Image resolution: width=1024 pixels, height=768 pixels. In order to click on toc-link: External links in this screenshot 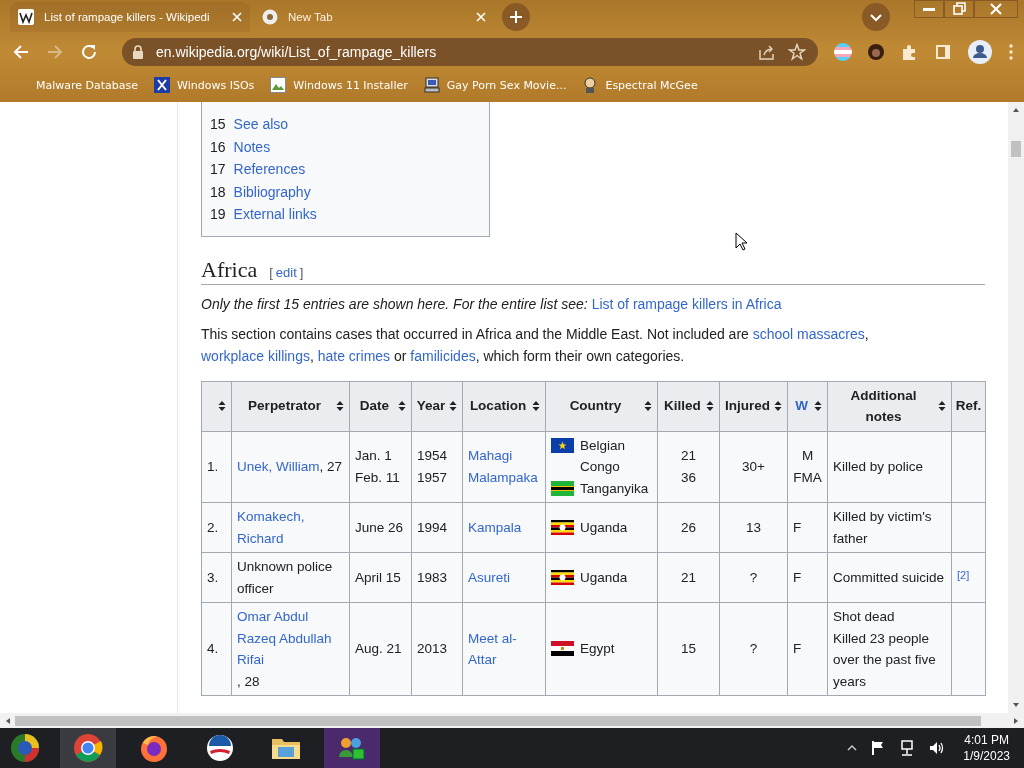, I will do `click(275, 214)`.